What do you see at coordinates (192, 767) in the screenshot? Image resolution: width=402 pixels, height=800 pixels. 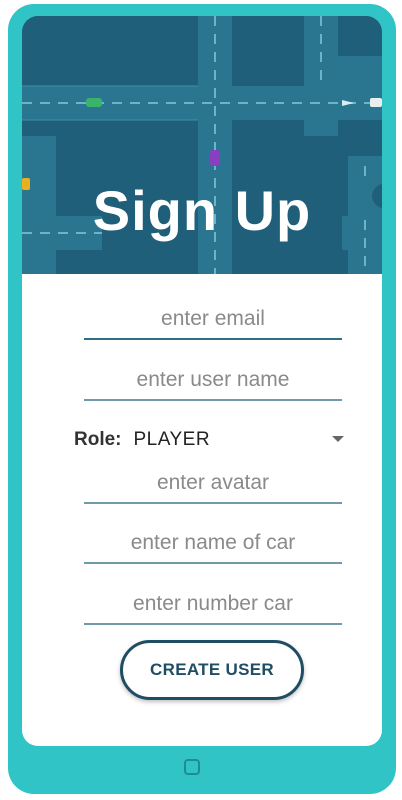 I see `home-square-icon` at bounding box center [192, 767].